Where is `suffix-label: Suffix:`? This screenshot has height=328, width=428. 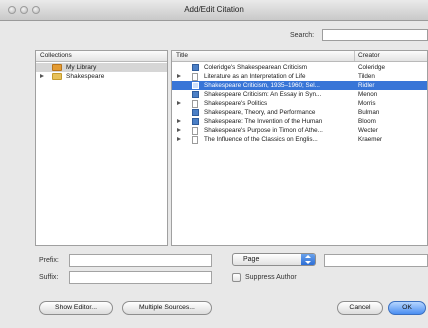 suffix-label: Suffix: is located at coordinates (49, 277).